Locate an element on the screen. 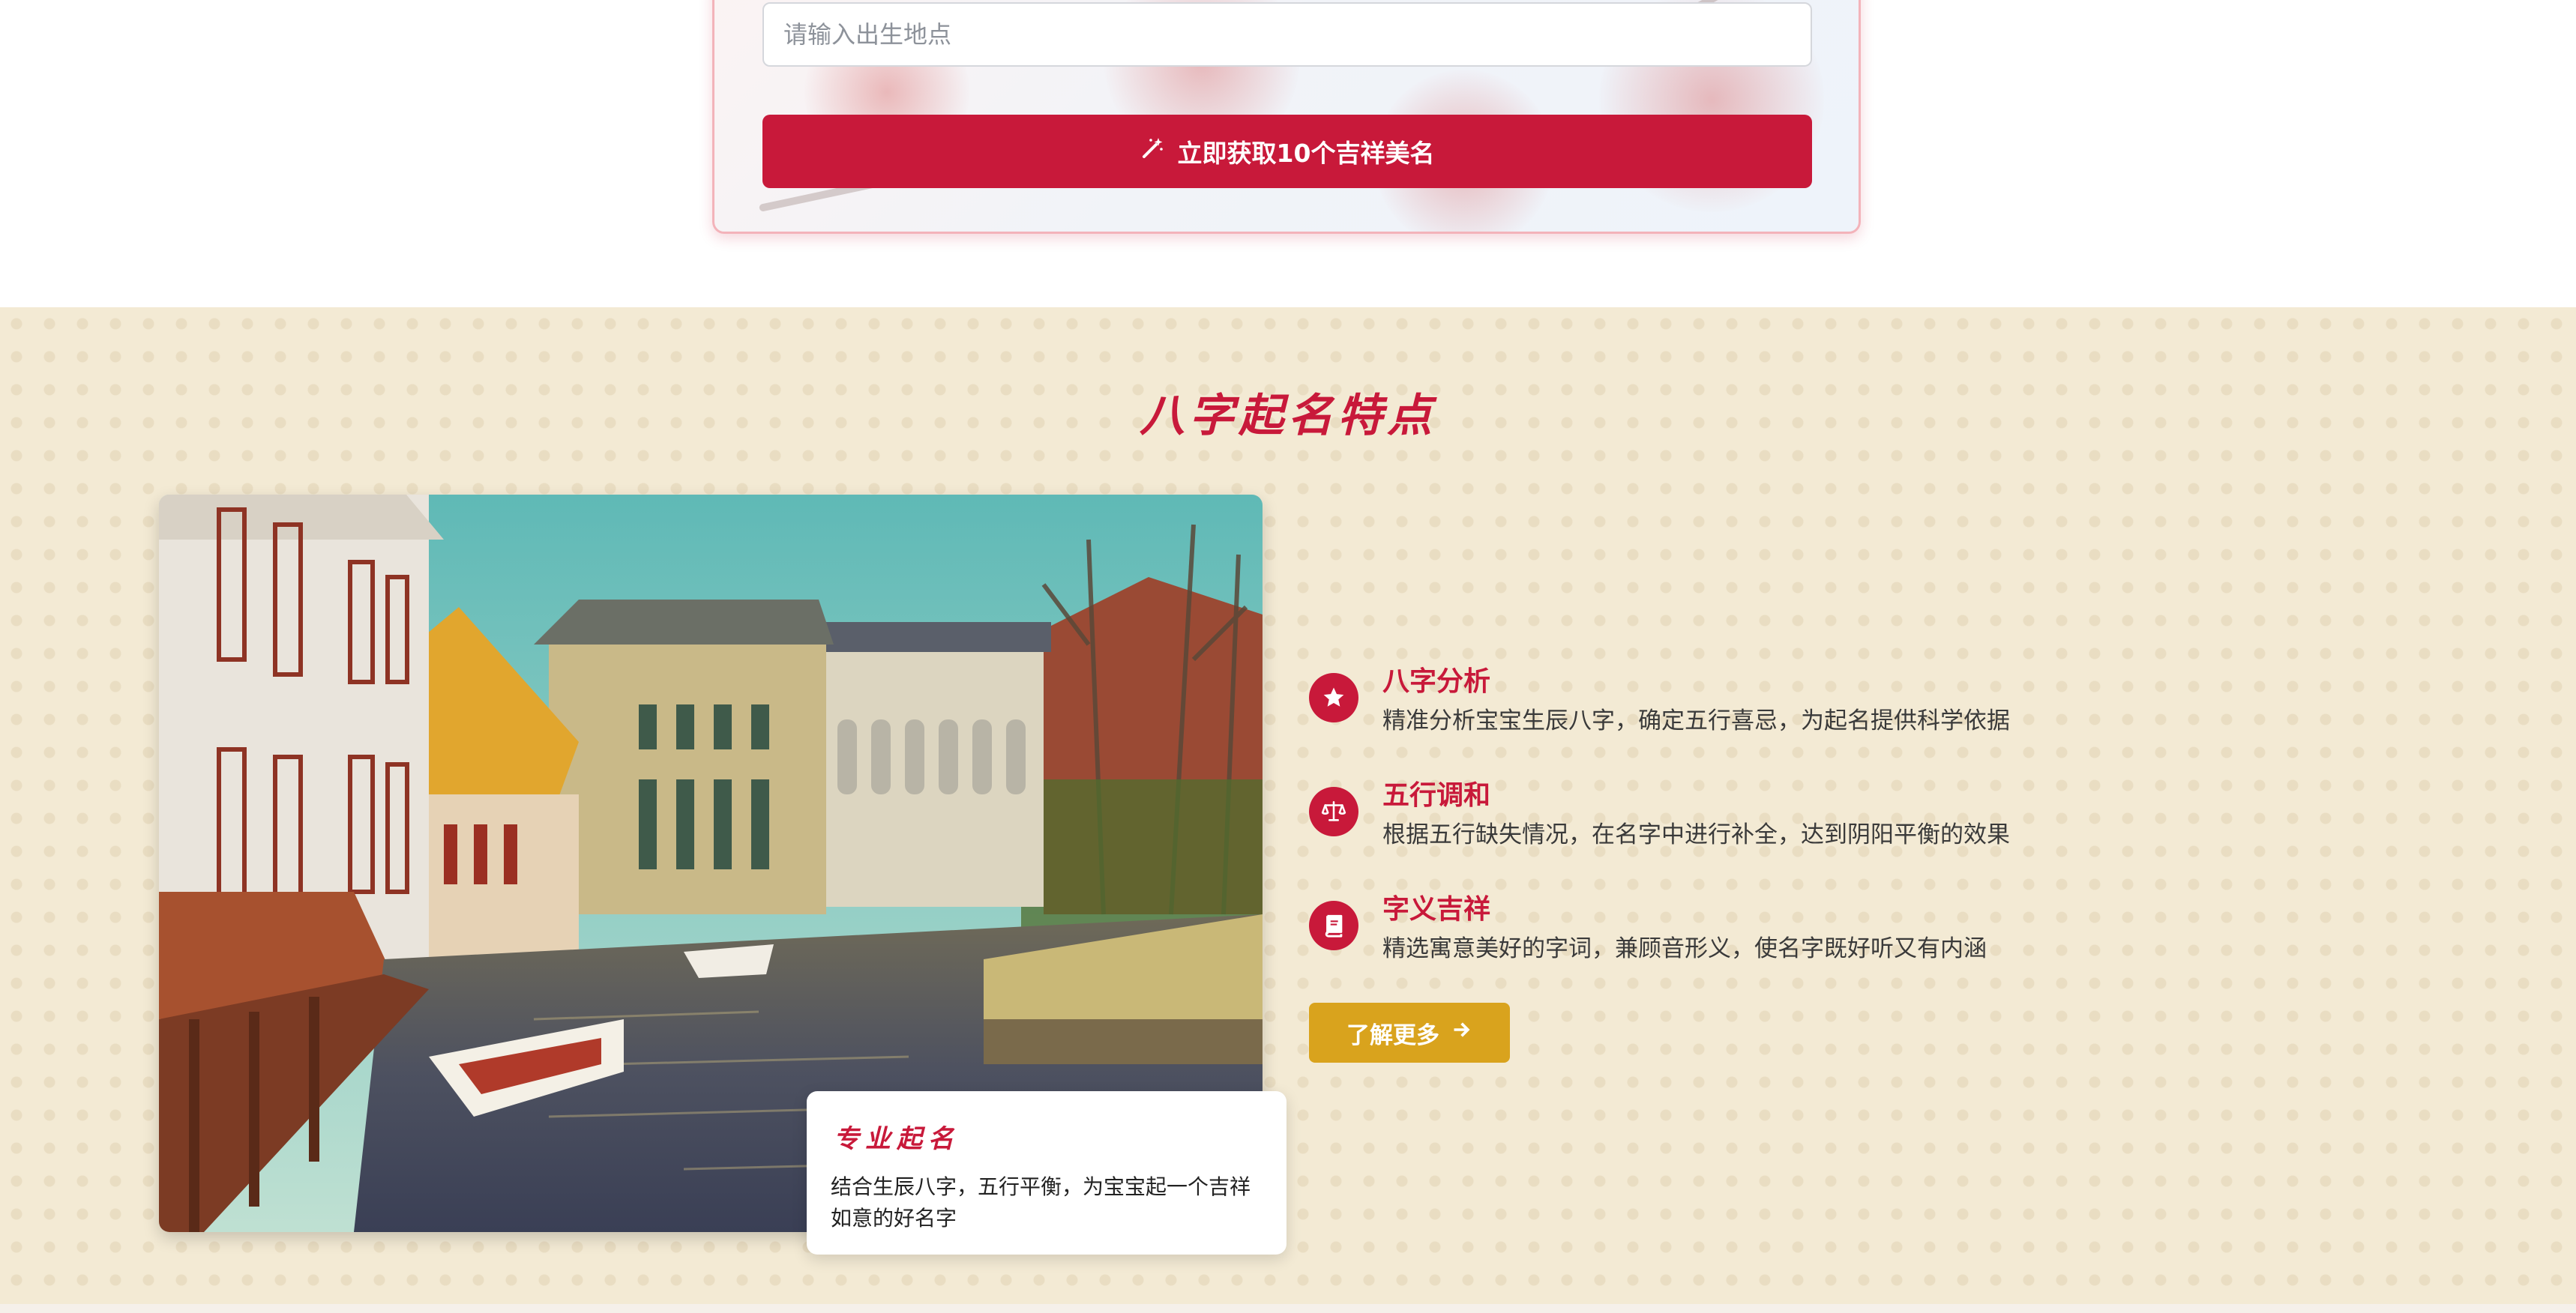  section-title: 八字起名特点 is located at coordinates (1288, 416).